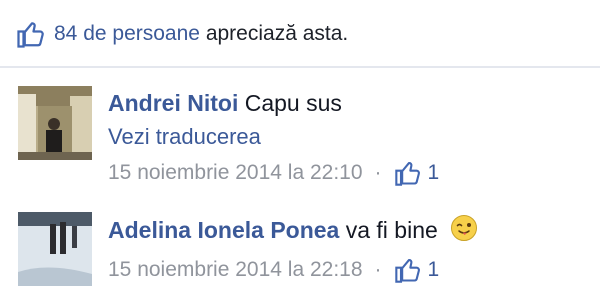  I want to click on likes-rest-text: apreciază asta., so click(277, 33).